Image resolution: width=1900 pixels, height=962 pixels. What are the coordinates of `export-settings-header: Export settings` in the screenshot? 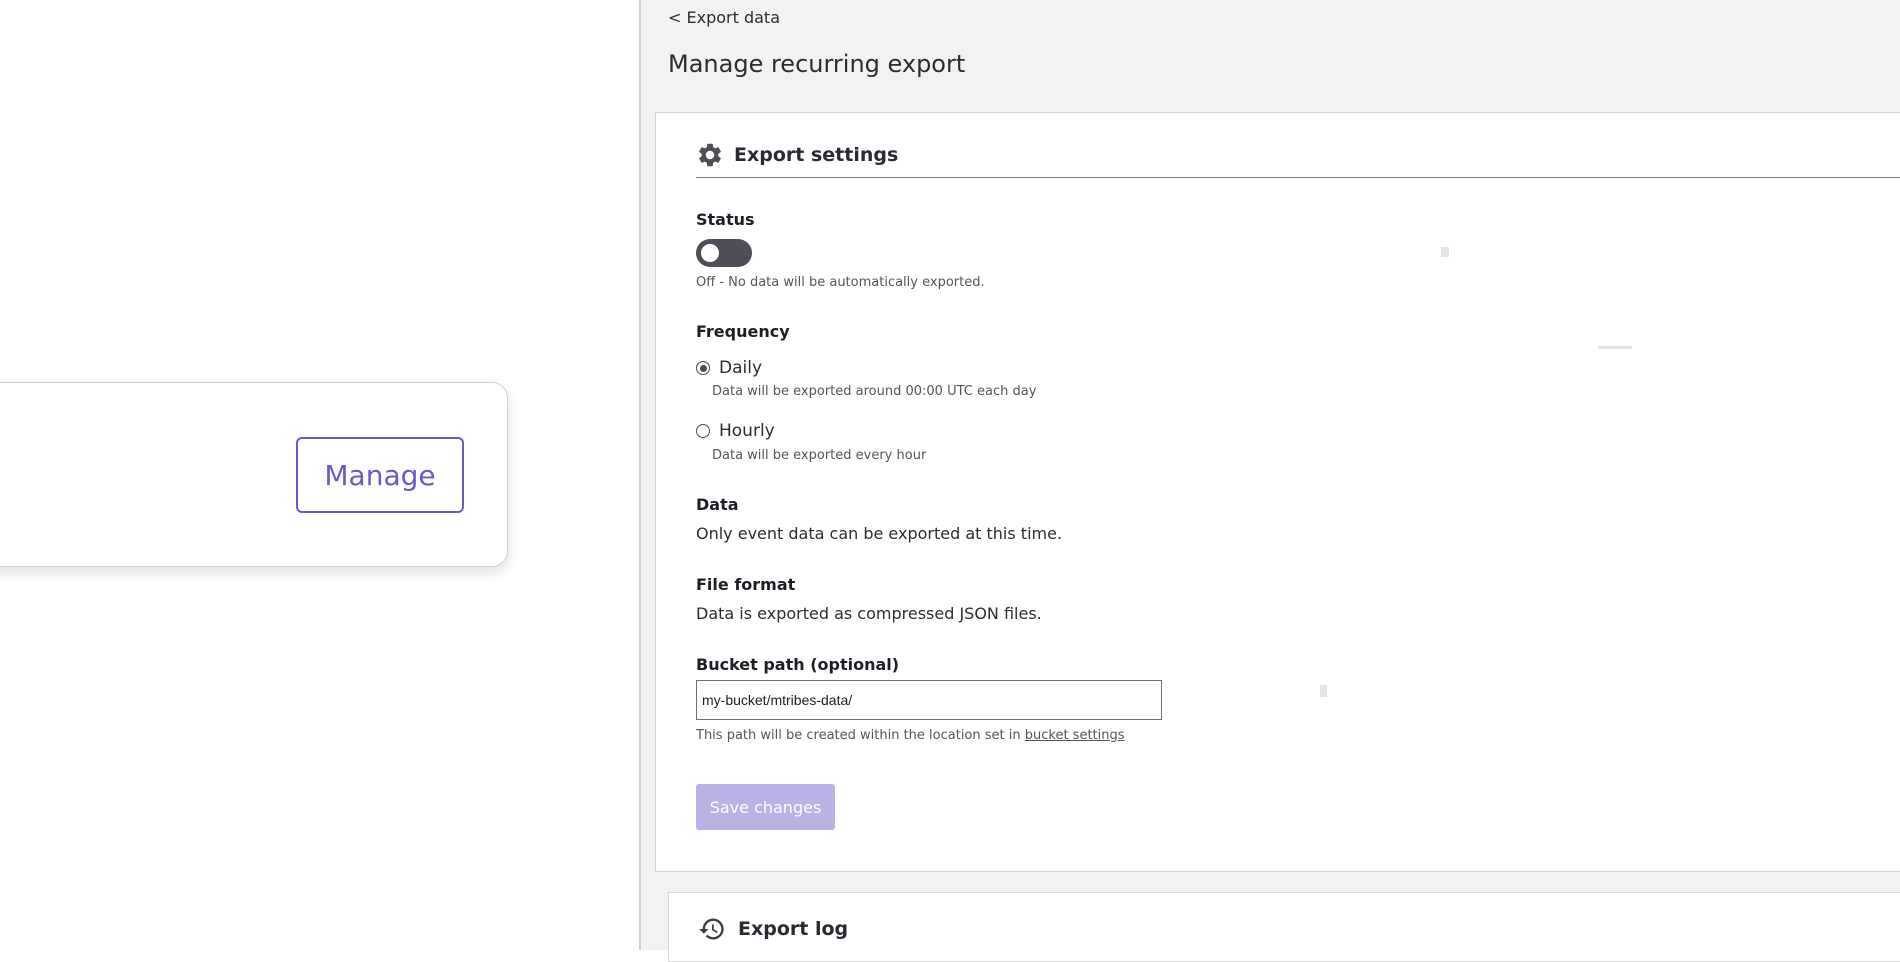 It's located at (797, 155).